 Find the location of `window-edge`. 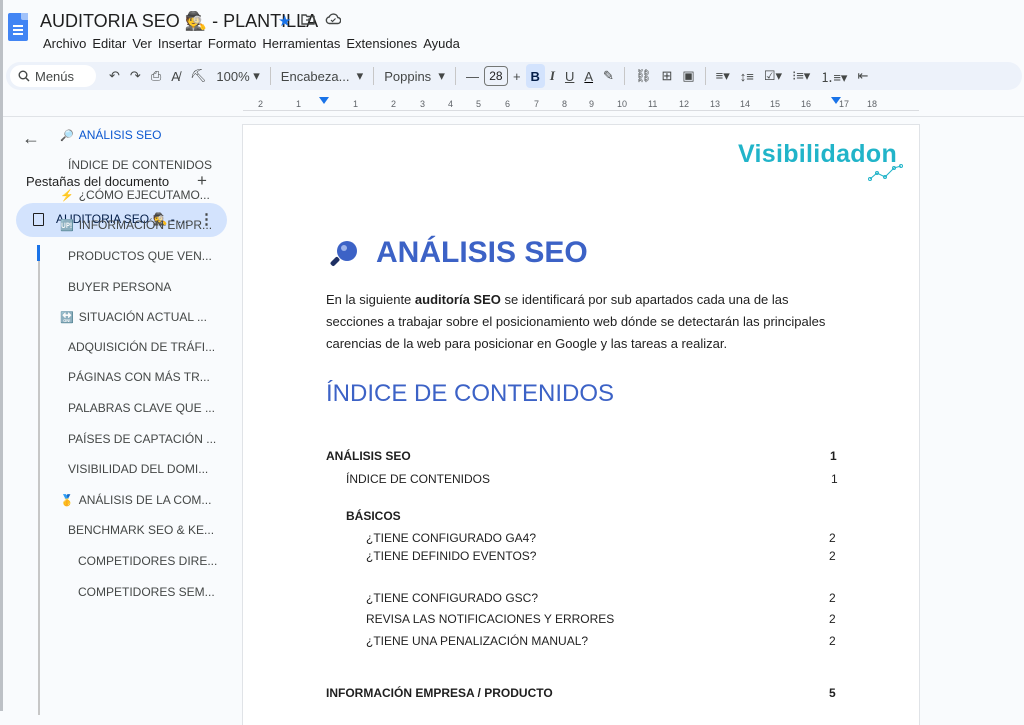

window-edge is located at coordinates (1, 355).